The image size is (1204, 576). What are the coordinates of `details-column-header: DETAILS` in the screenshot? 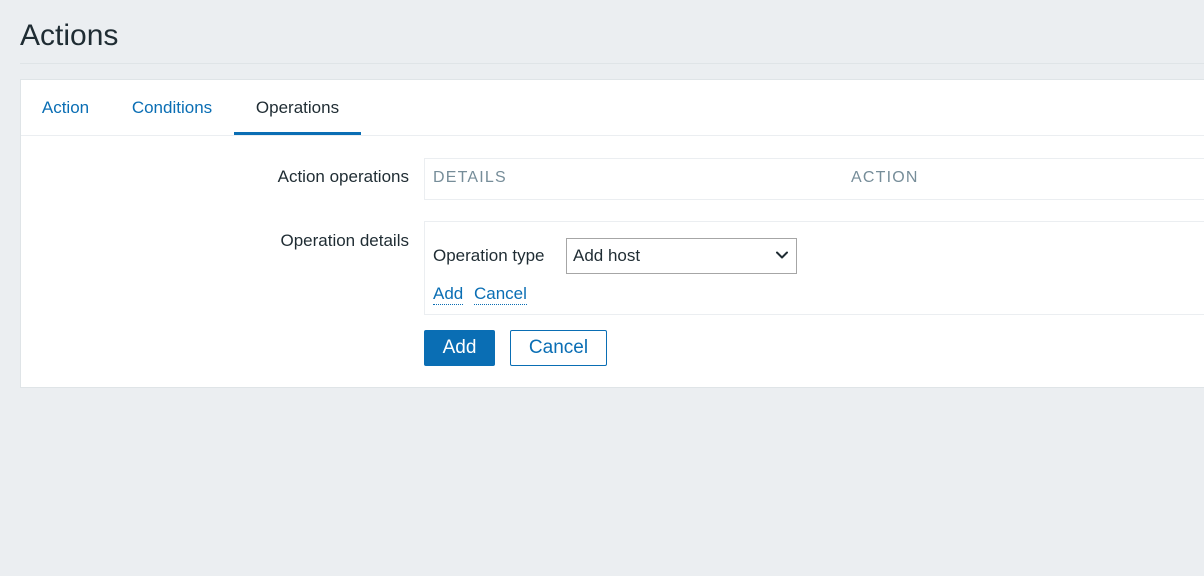 It's located at (470, 177).